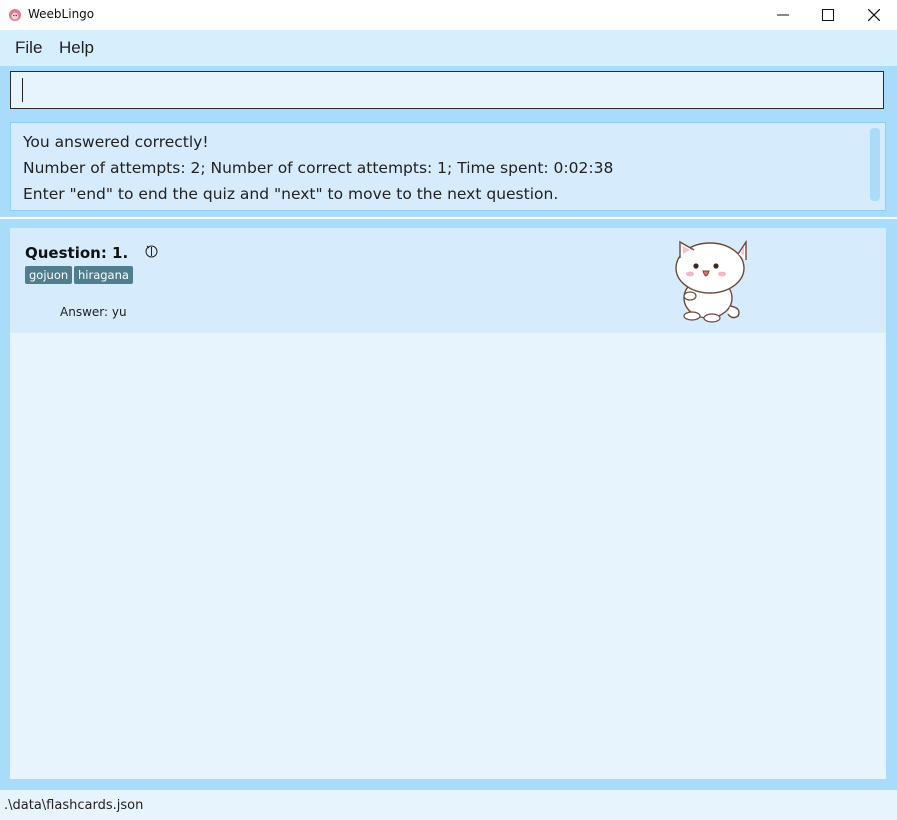 The height and width of the screenshot is (820, 897). Describe the element at coordinates (116, 142) in the screenshot. I see `result-message: You answered correctly!` at that location.